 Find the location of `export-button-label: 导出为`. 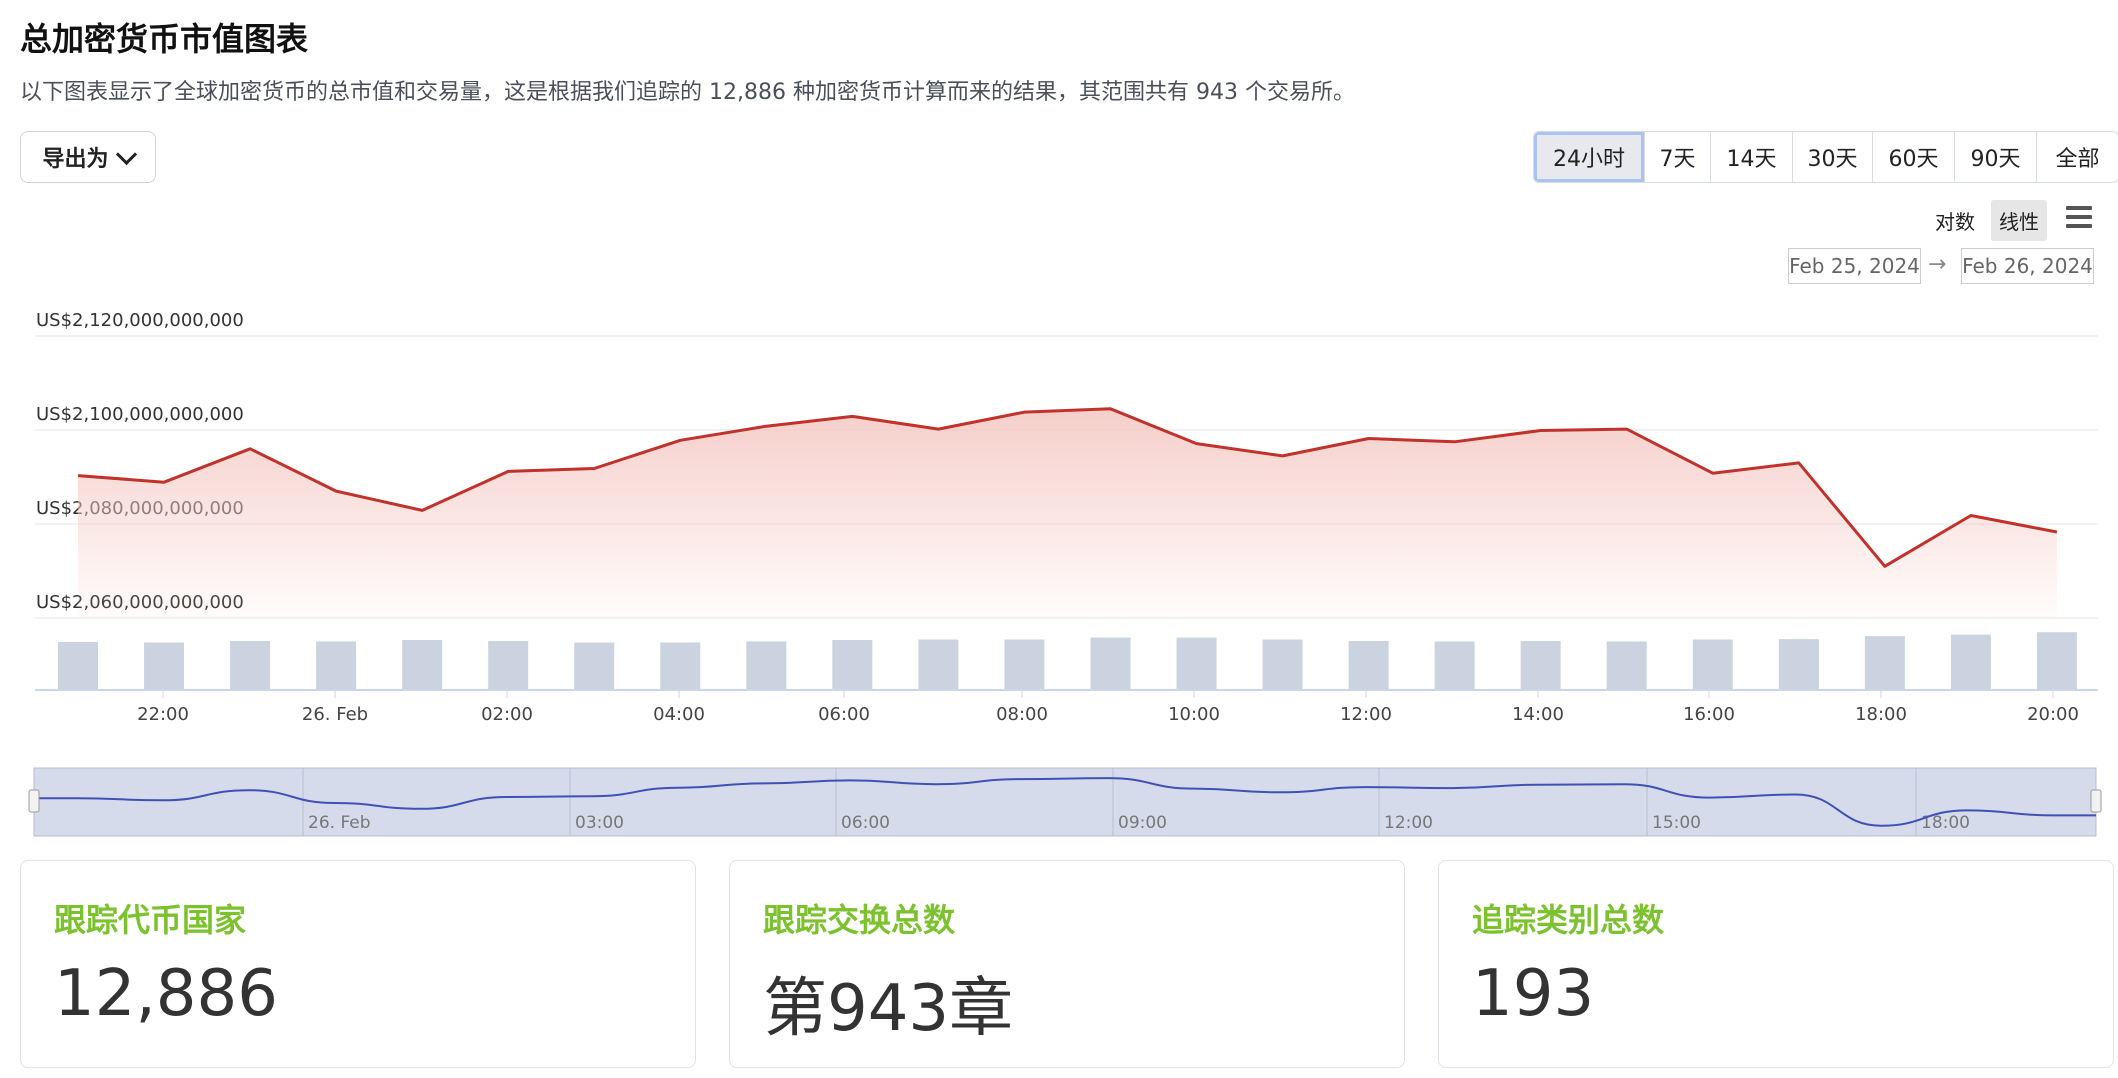

export-button-label: 导出为 is located at coordinates (75, 159).